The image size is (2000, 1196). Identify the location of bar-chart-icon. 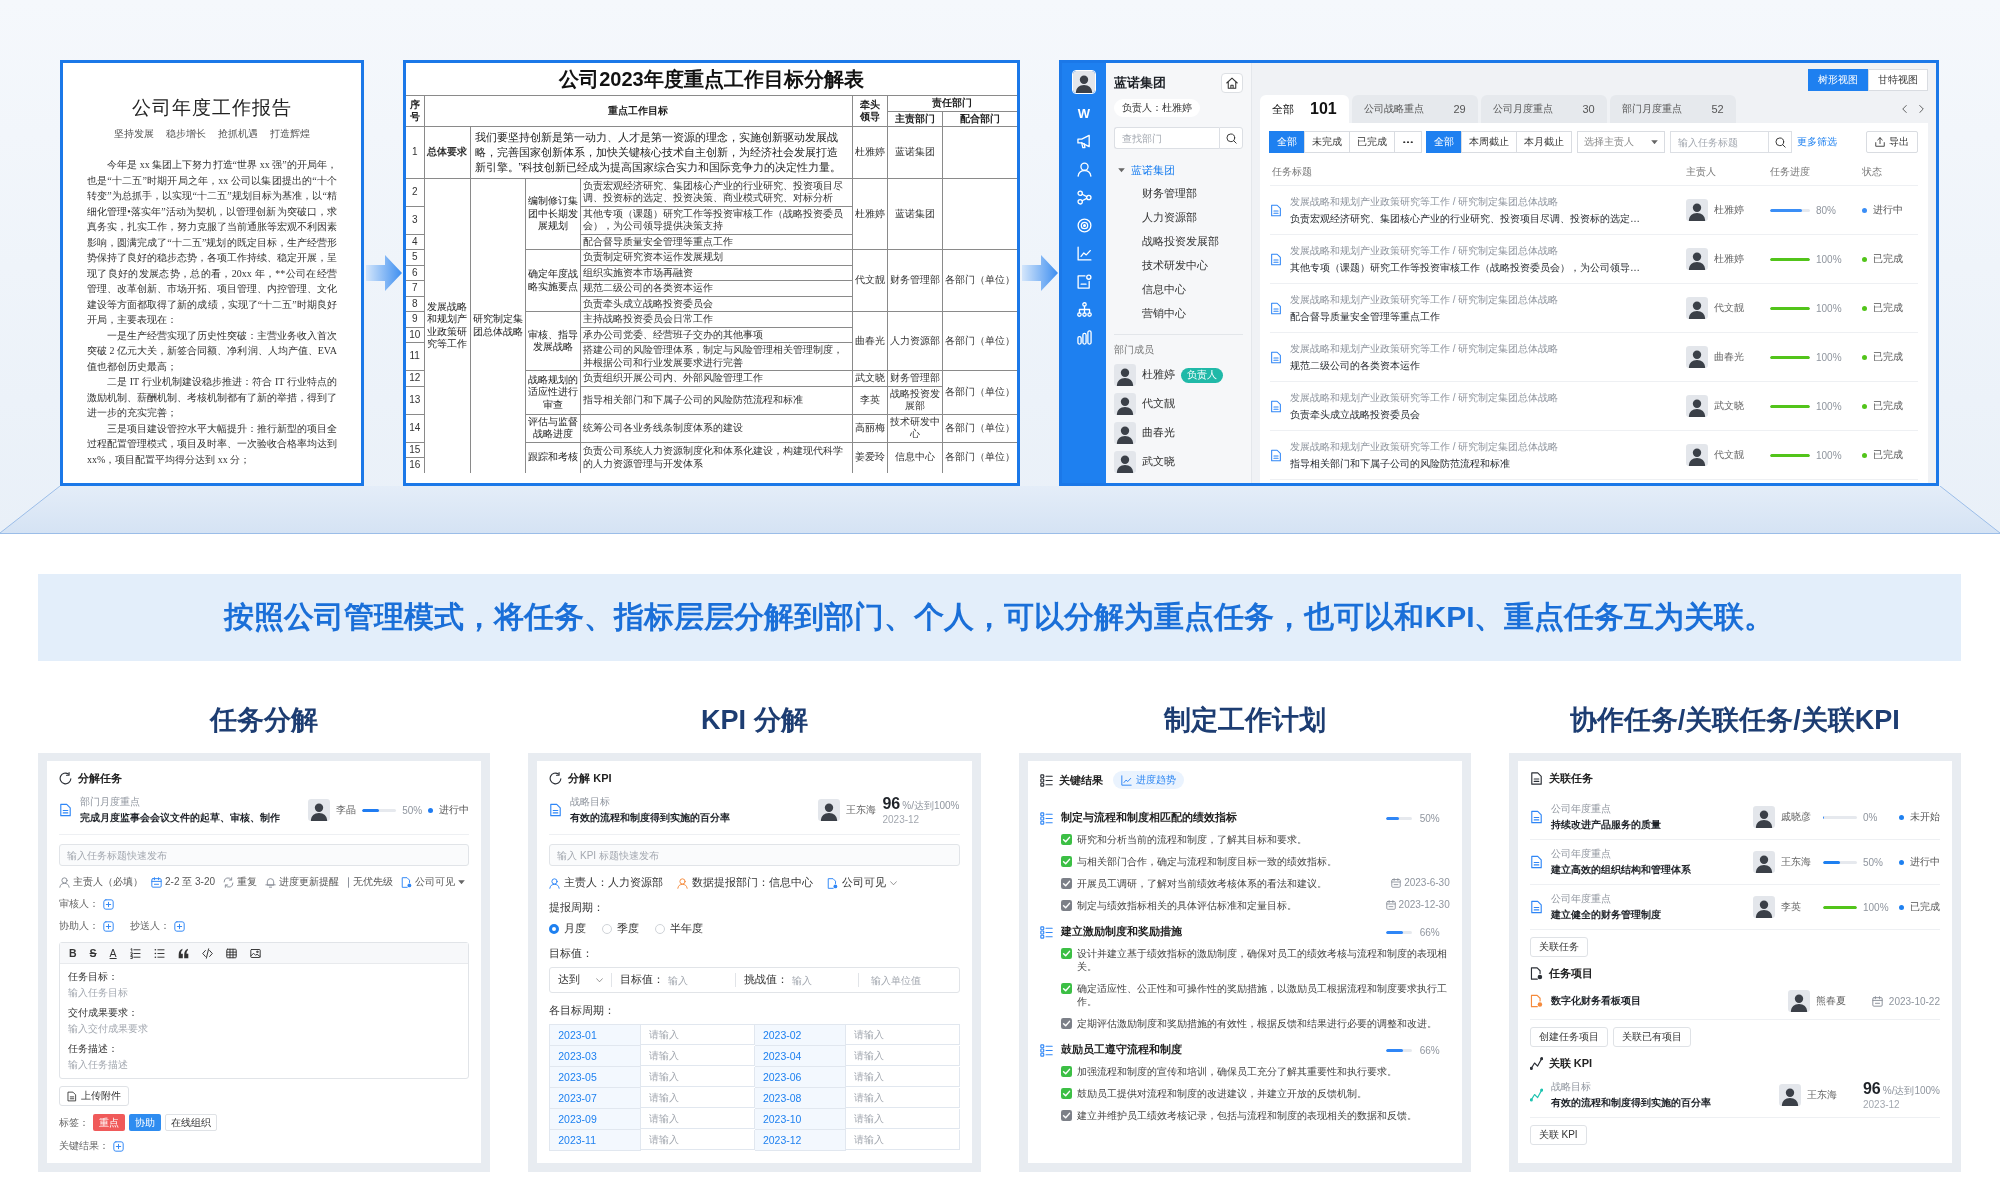
(1084, 337).